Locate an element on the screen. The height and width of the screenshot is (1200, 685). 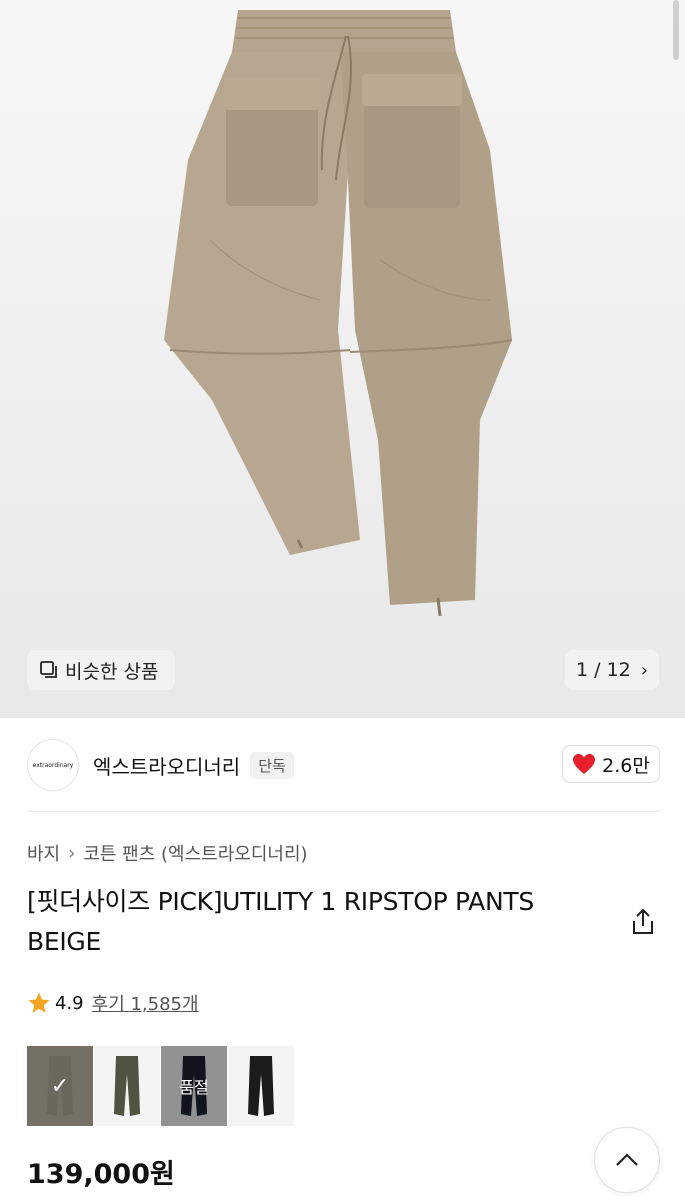
like-button: 2.6만 is located at coordinates (611, 764).